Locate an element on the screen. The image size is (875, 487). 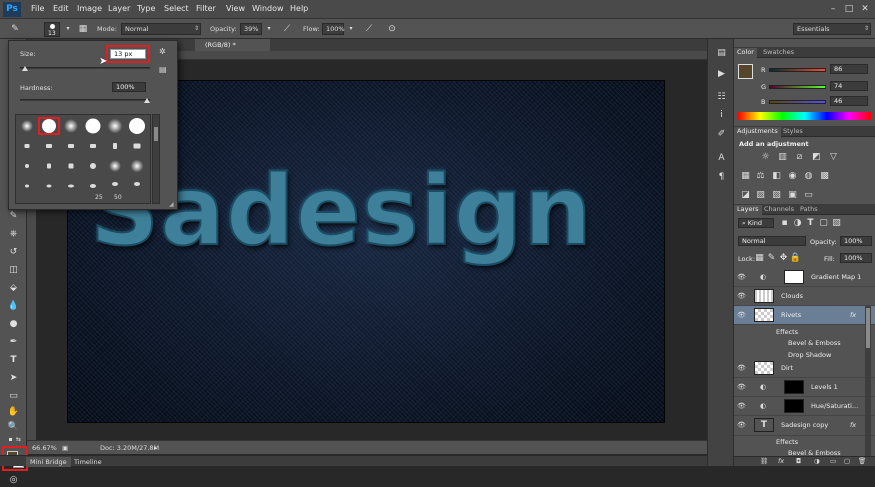
blend-mode-select: Normal is located at coordinates (772, 241).